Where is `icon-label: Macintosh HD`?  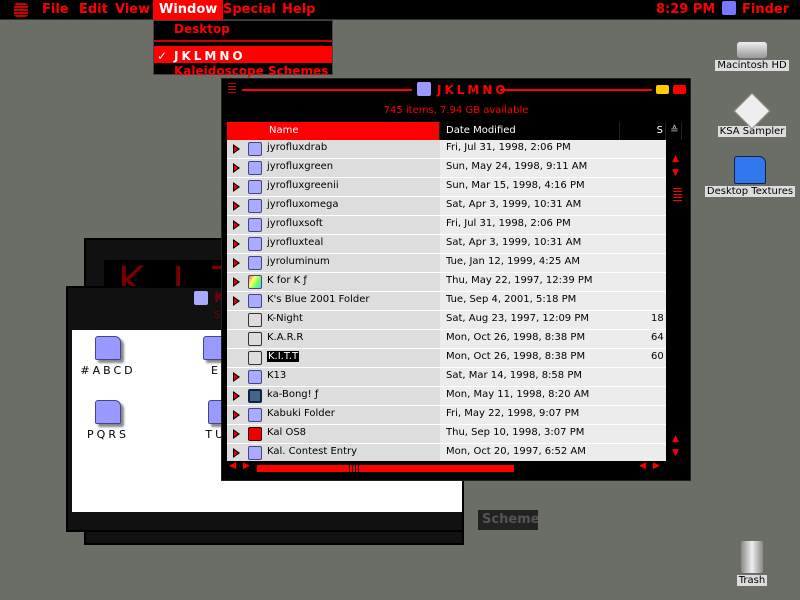
icon-label: Macintosh HD is located at coordinates (752, 65).